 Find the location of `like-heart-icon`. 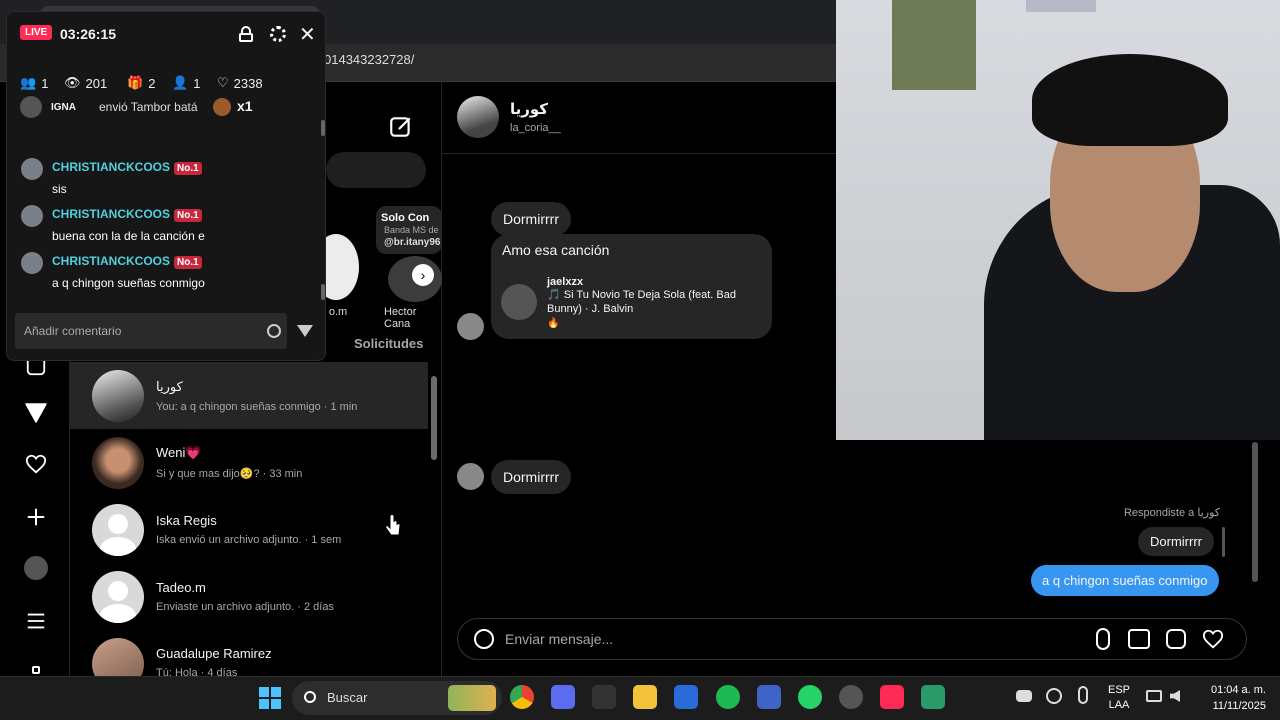

like-heart-icon is located at coordinates (1213, 641).